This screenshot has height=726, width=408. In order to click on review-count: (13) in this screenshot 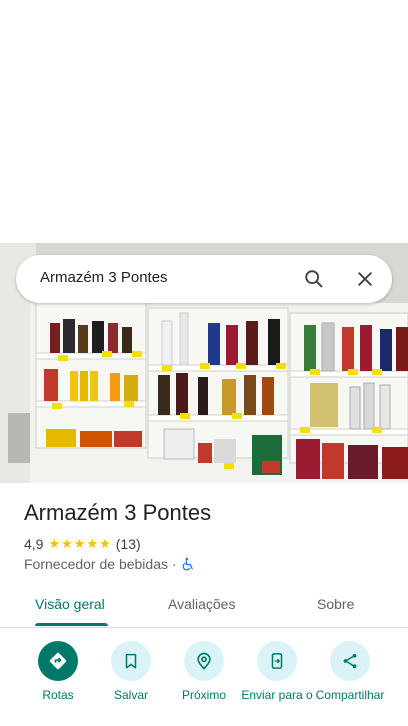, I will do `click(128, 544)`.